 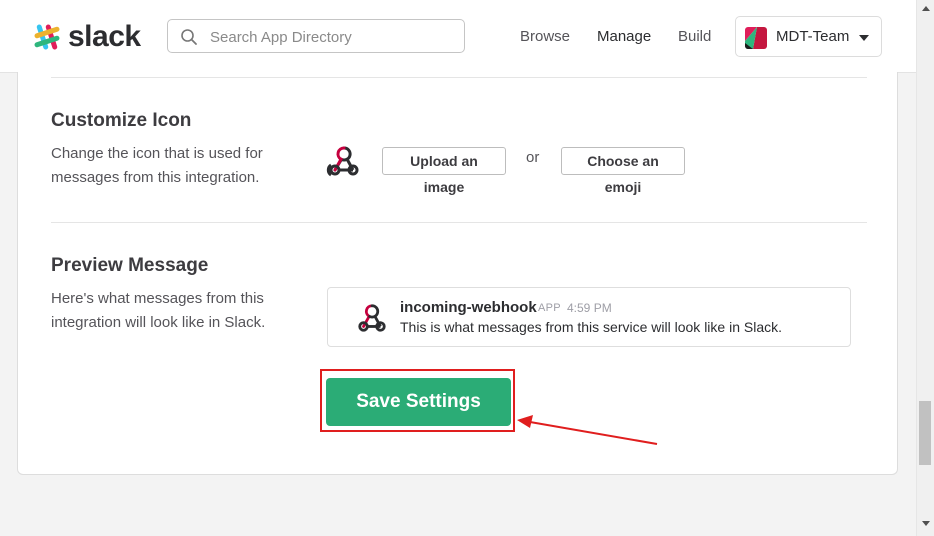 I want to click on nav-browse: Browse, so click(x=545, y=36).